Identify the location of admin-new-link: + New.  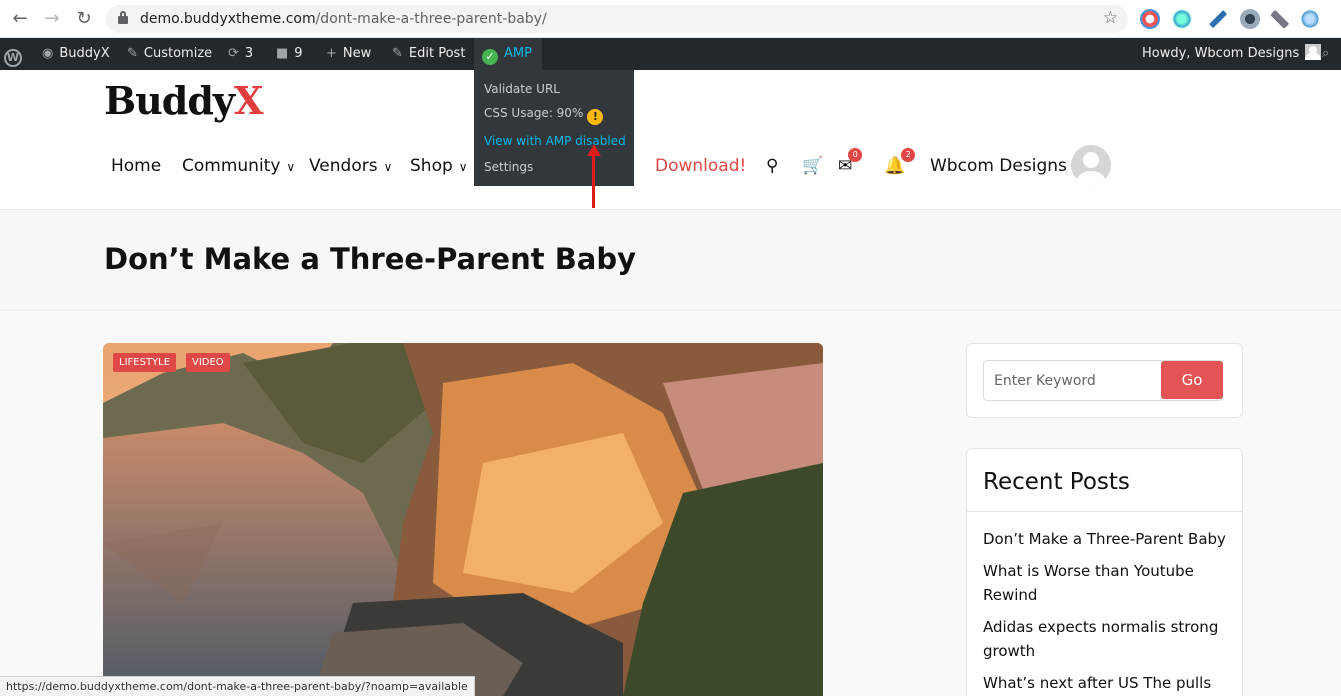
(348, 54).